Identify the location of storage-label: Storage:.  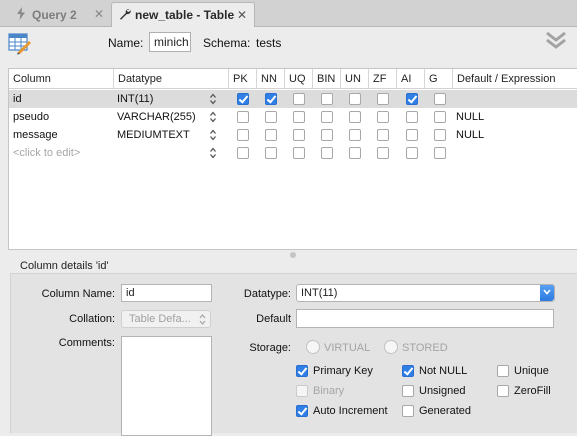
(270, 348).